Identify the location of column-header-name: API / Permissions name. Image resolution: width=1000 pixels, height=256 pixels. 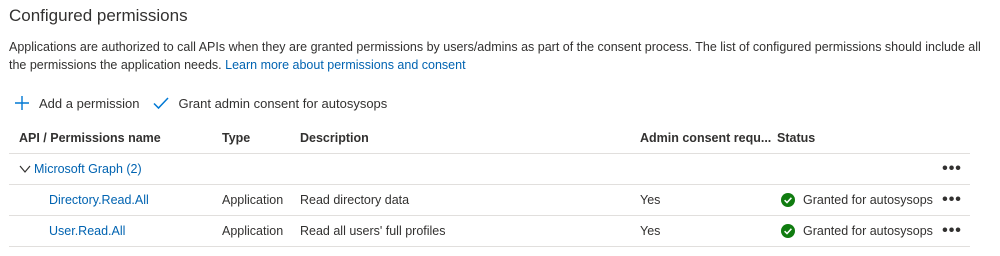
(90, 138).